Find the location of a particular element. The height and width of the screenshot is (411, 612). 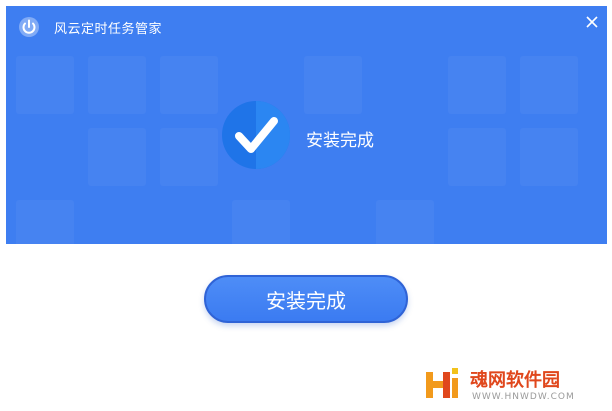

finish-button: 安装完成 is located at coordinates (306, 299).